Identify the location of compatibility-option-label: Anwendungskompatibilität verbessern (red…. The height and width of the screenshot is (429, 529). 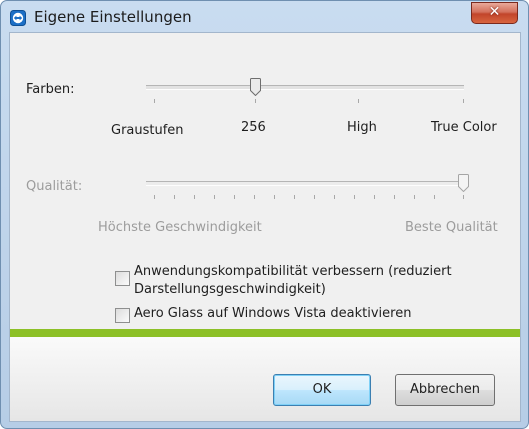
(293, 271).